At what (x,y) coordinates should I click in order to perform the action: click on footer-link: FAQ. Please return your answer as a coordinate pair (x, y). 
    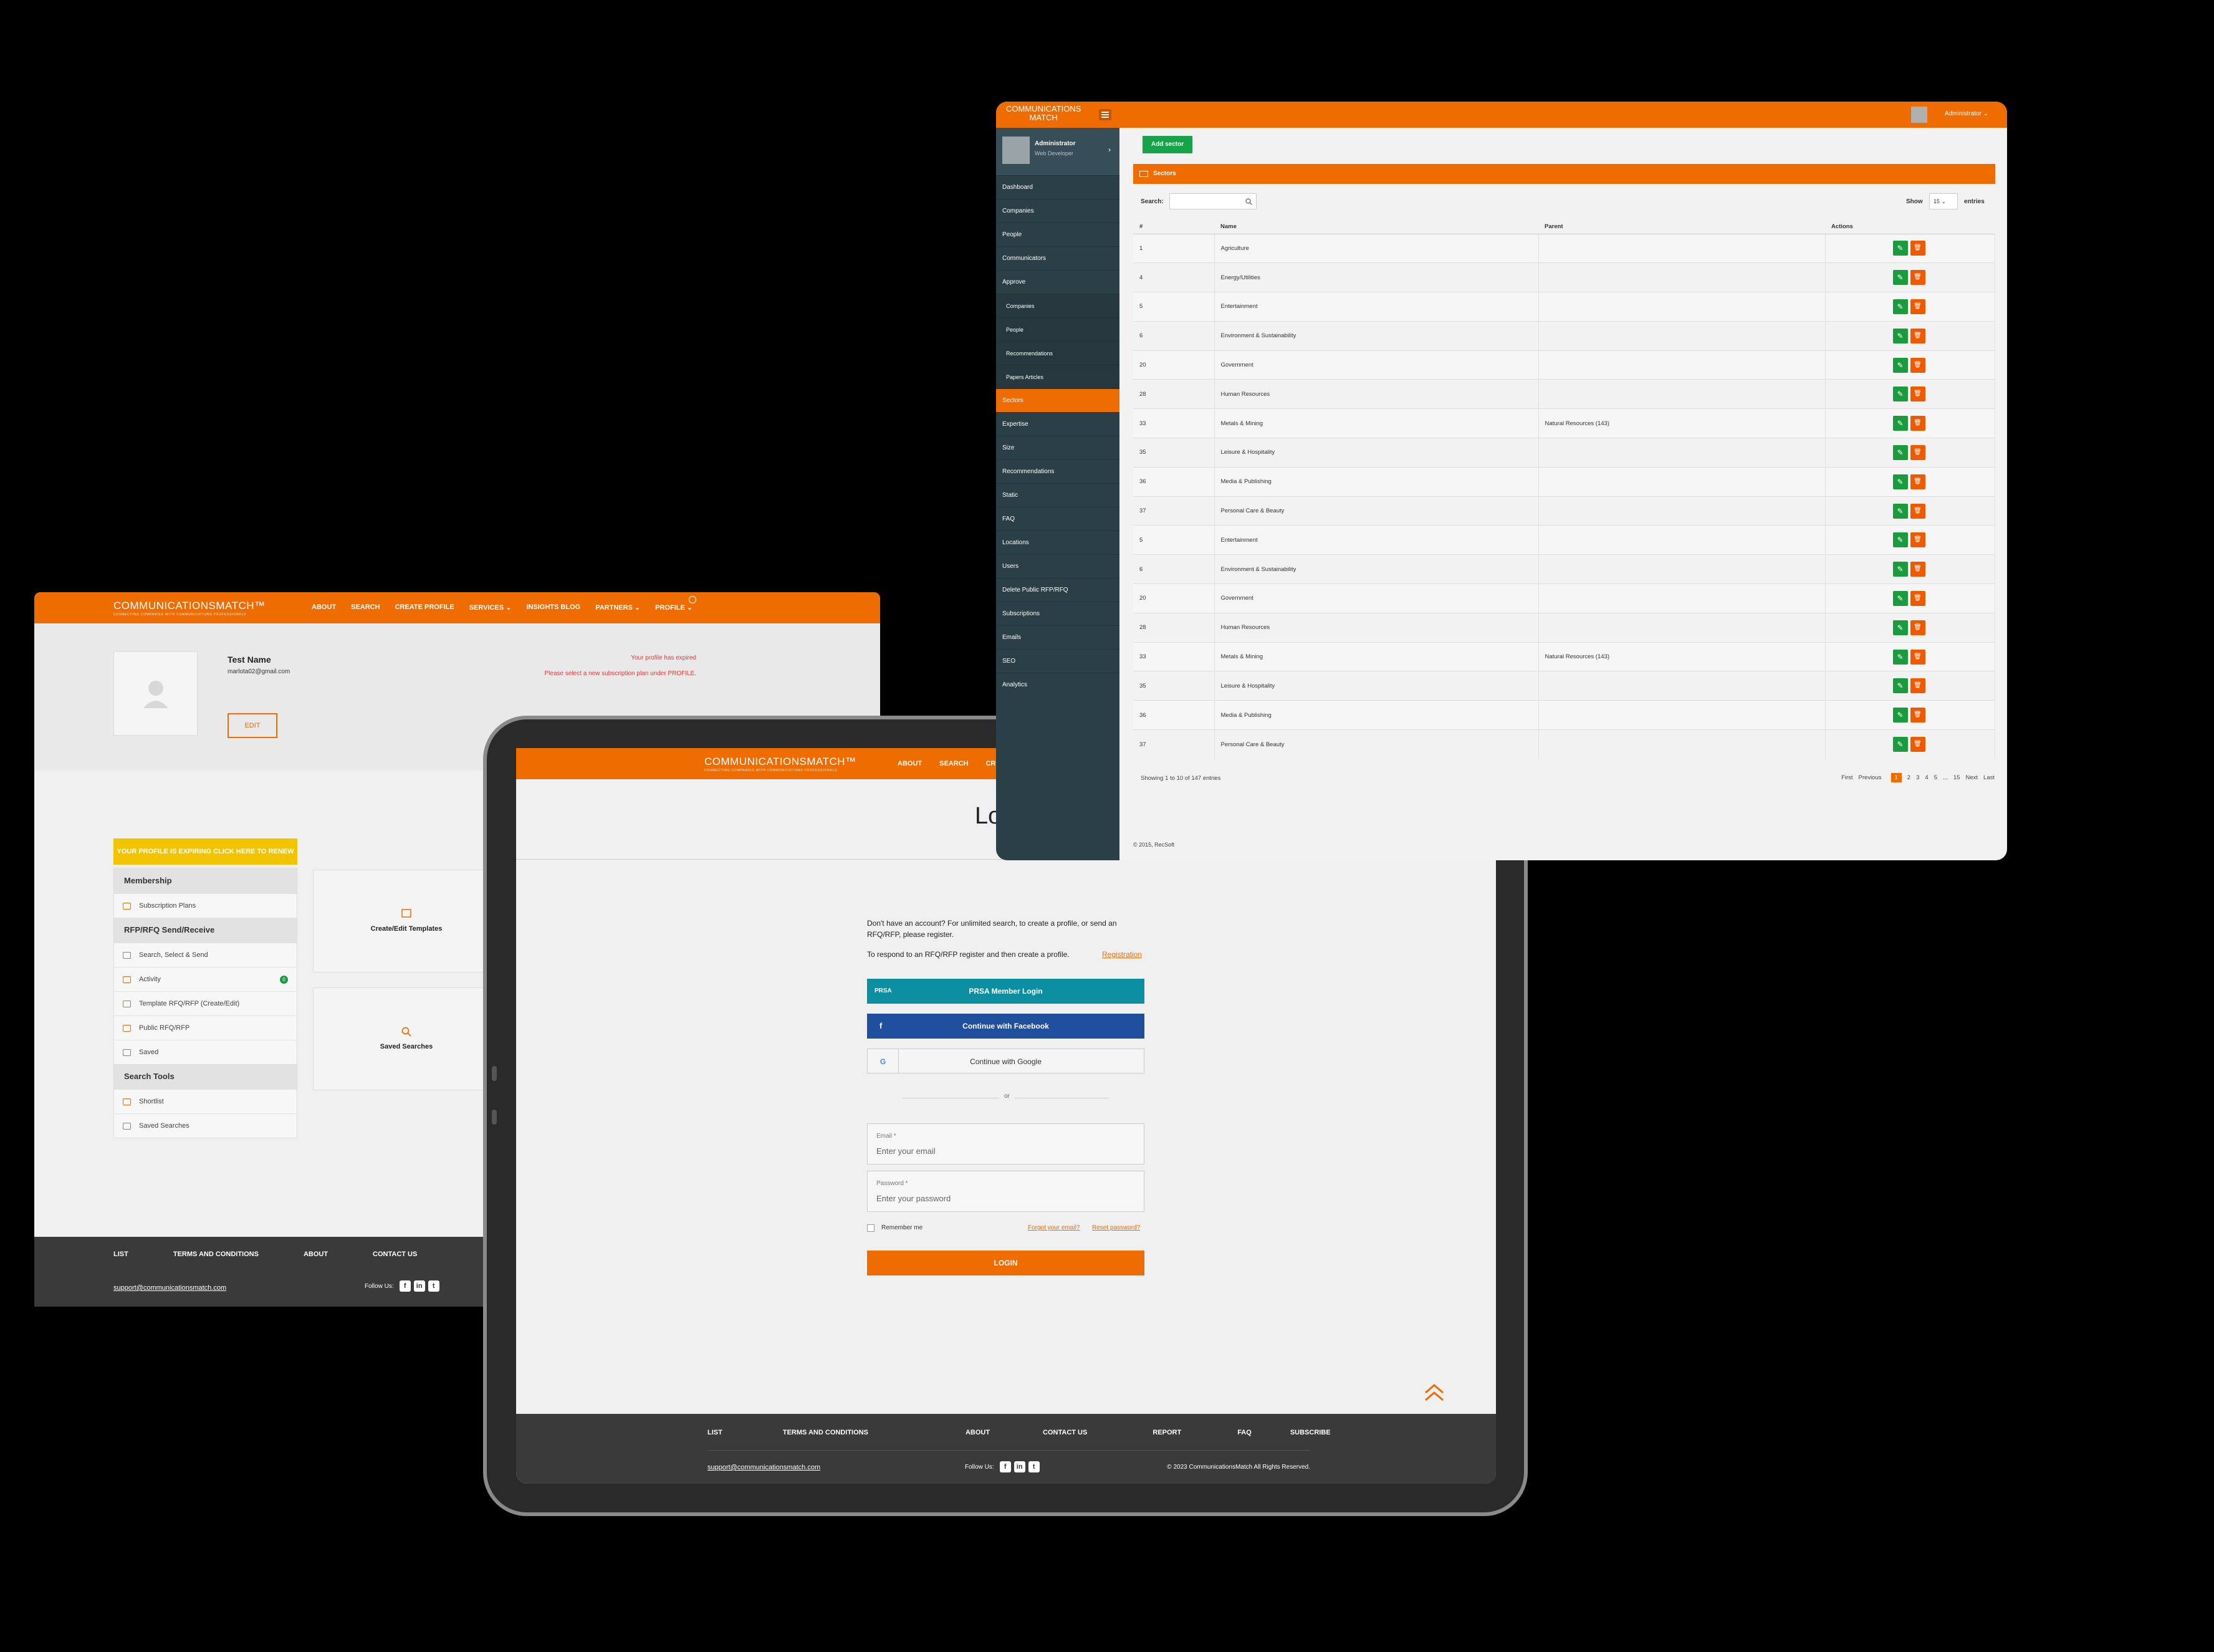
    Looking at the image, I should click on (1245, 1432).